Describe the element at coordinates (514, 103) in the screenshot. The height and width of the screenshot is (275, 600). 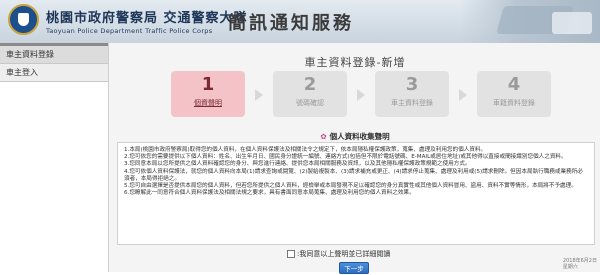
I see `step-label: 車籍資料登錄` at that location.